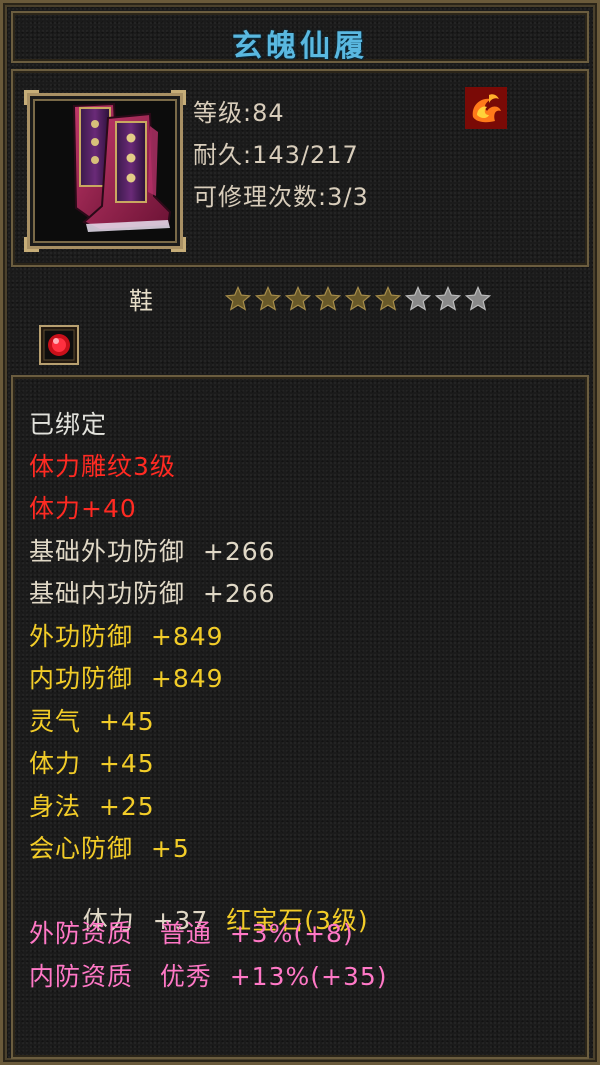  I want to click on agility-stat: 身法 +25, so click(92, 806).